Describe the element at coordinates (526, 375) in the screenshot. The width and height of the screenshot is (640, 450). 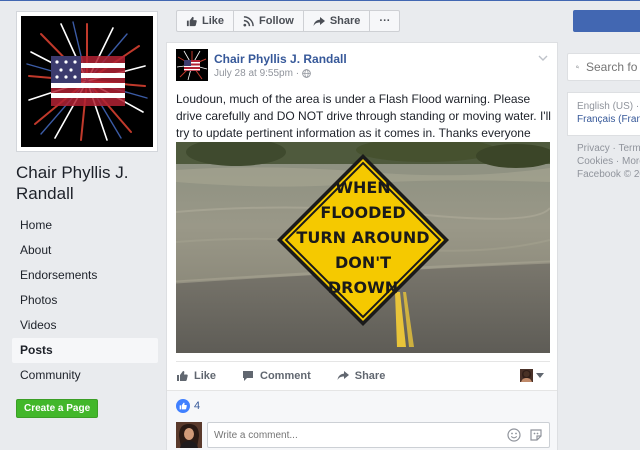
I see `post-as-avatar` at that location.